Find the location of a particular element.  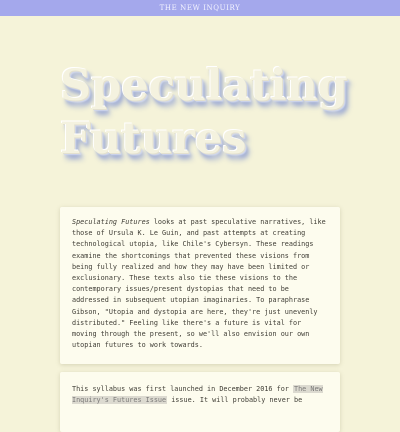

site-header: THE NEW INQUIRY is located at coordinates (200, 8).